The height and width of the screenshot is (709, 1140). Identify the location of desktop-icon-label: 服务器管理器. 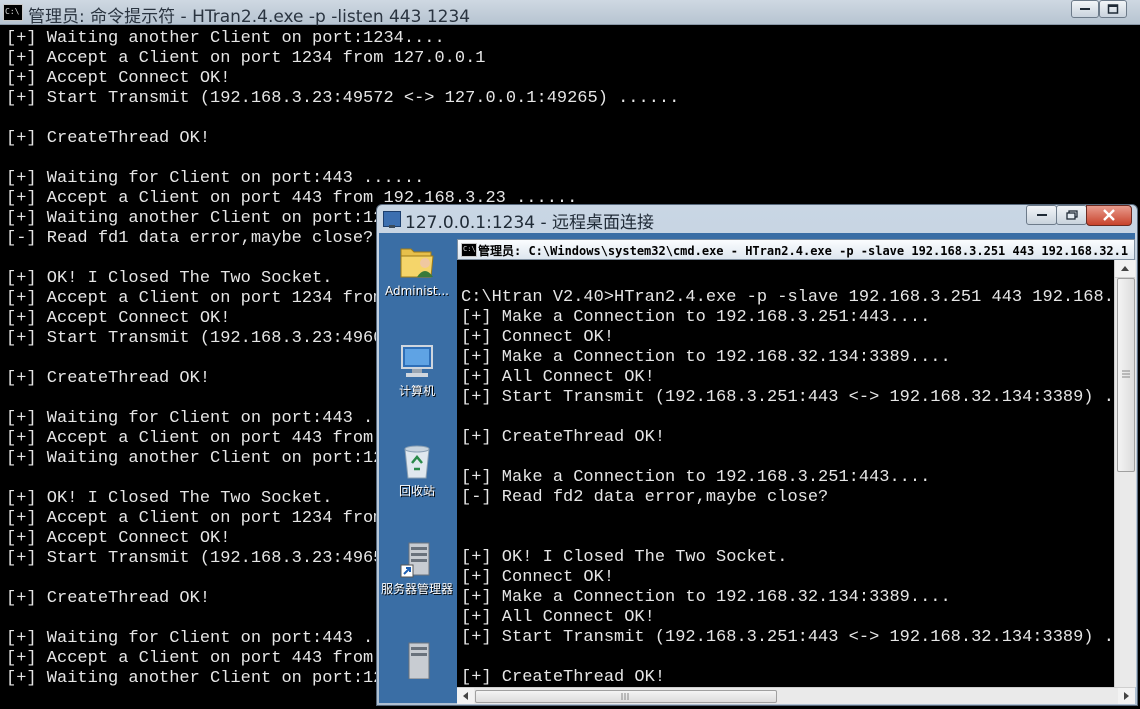
(417, 589).